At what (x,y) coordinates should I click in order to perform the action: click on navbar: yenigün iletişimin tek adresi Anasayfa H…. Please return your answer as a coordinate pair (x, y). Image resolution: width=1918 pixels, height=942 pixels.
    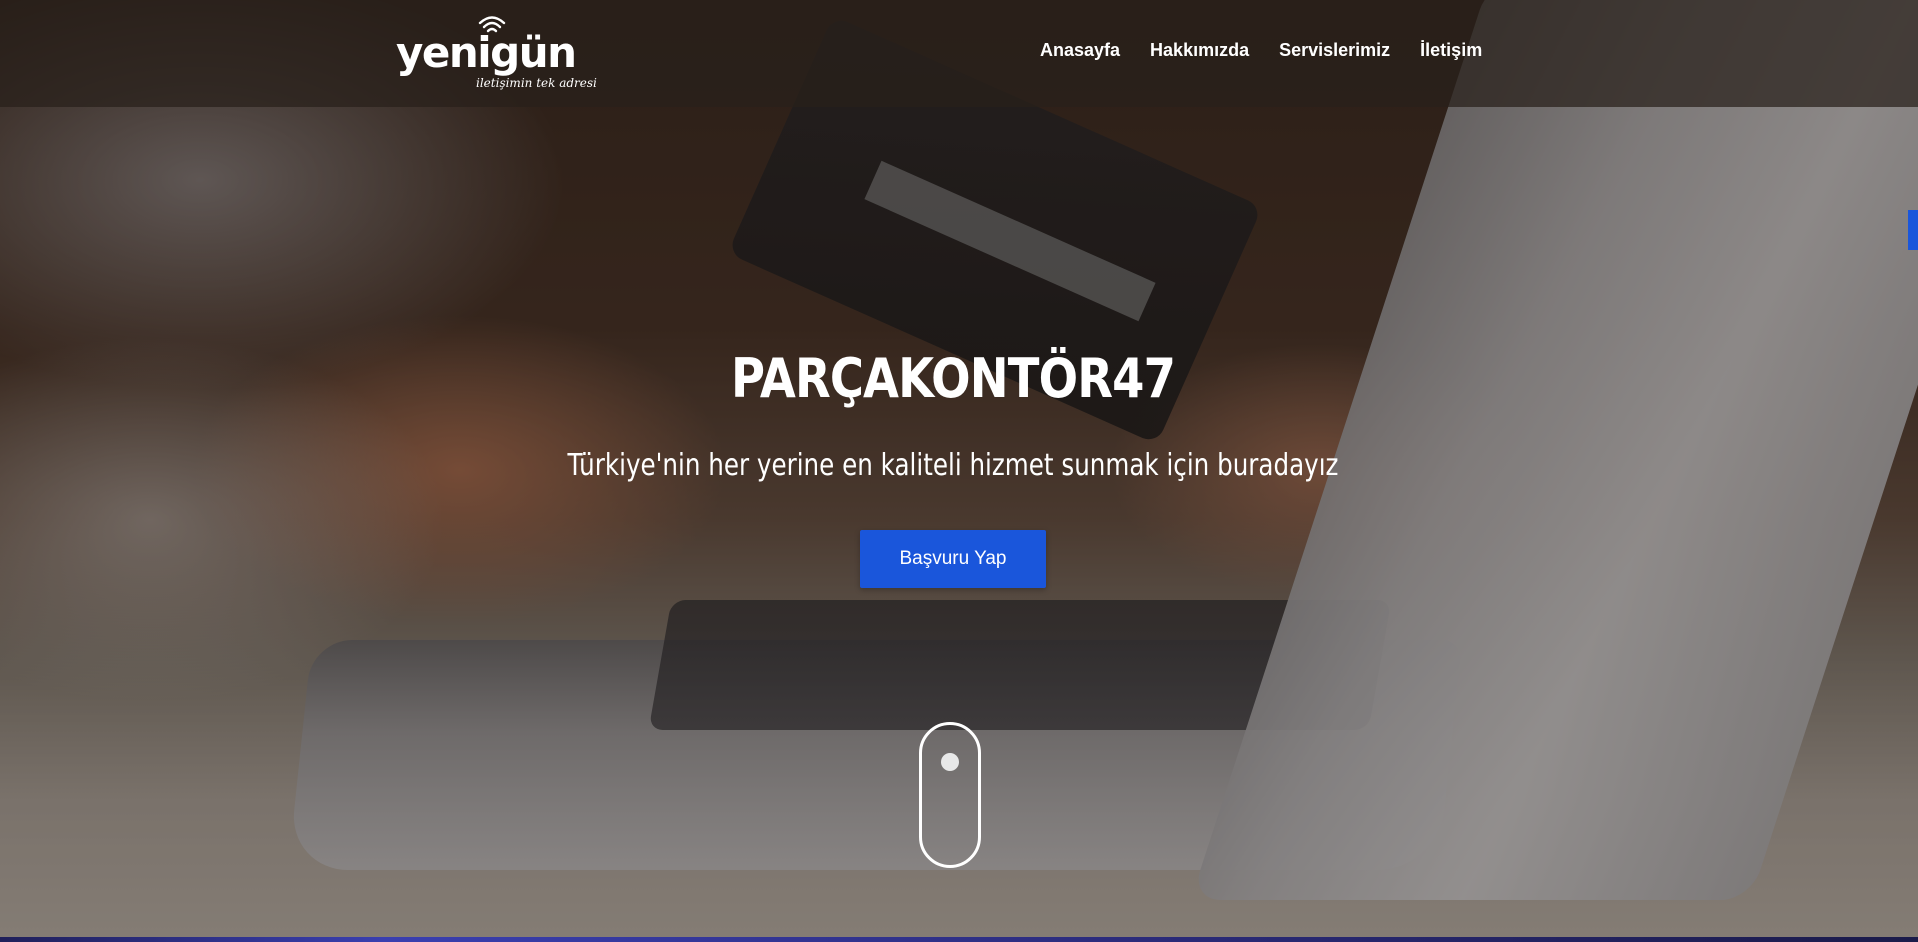
    Looking at the image, I should click on (959, 53).